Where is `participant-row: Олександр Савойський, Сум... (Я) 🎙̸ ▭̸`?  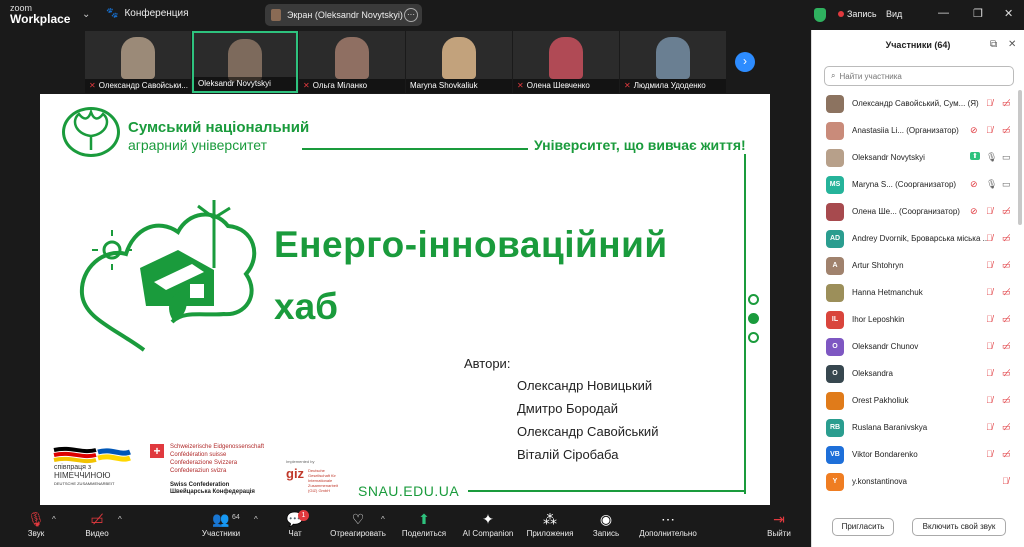
participant-row: Олександр Савойський, Сум... (Я) 🎙̸ ▭̸ is located at coordinates (914, 103).